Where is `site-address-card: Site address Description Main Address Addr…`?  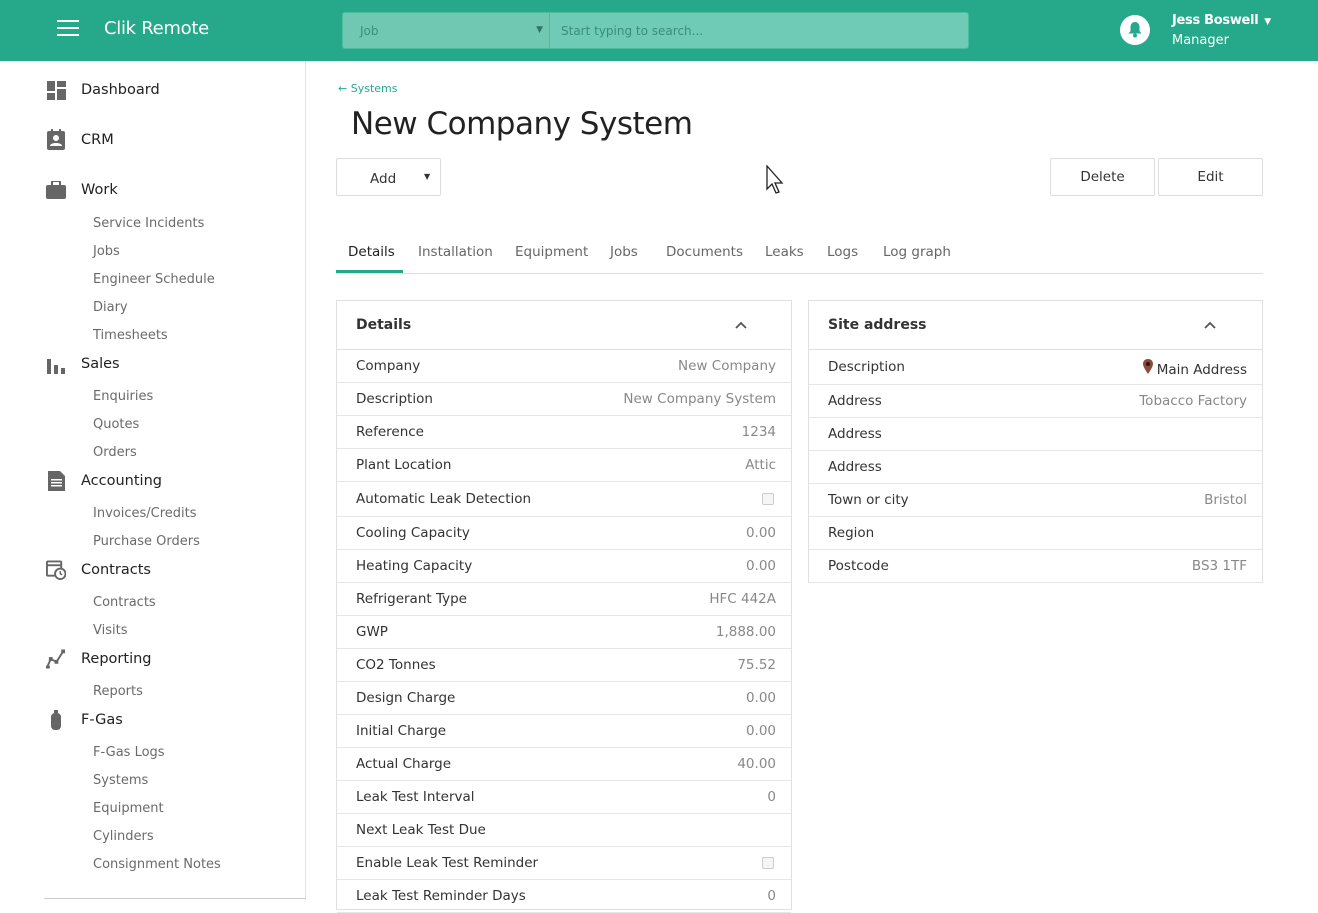 site-address-card: Site address Description Main Address Addr… is located at coordinates (1035, 441).